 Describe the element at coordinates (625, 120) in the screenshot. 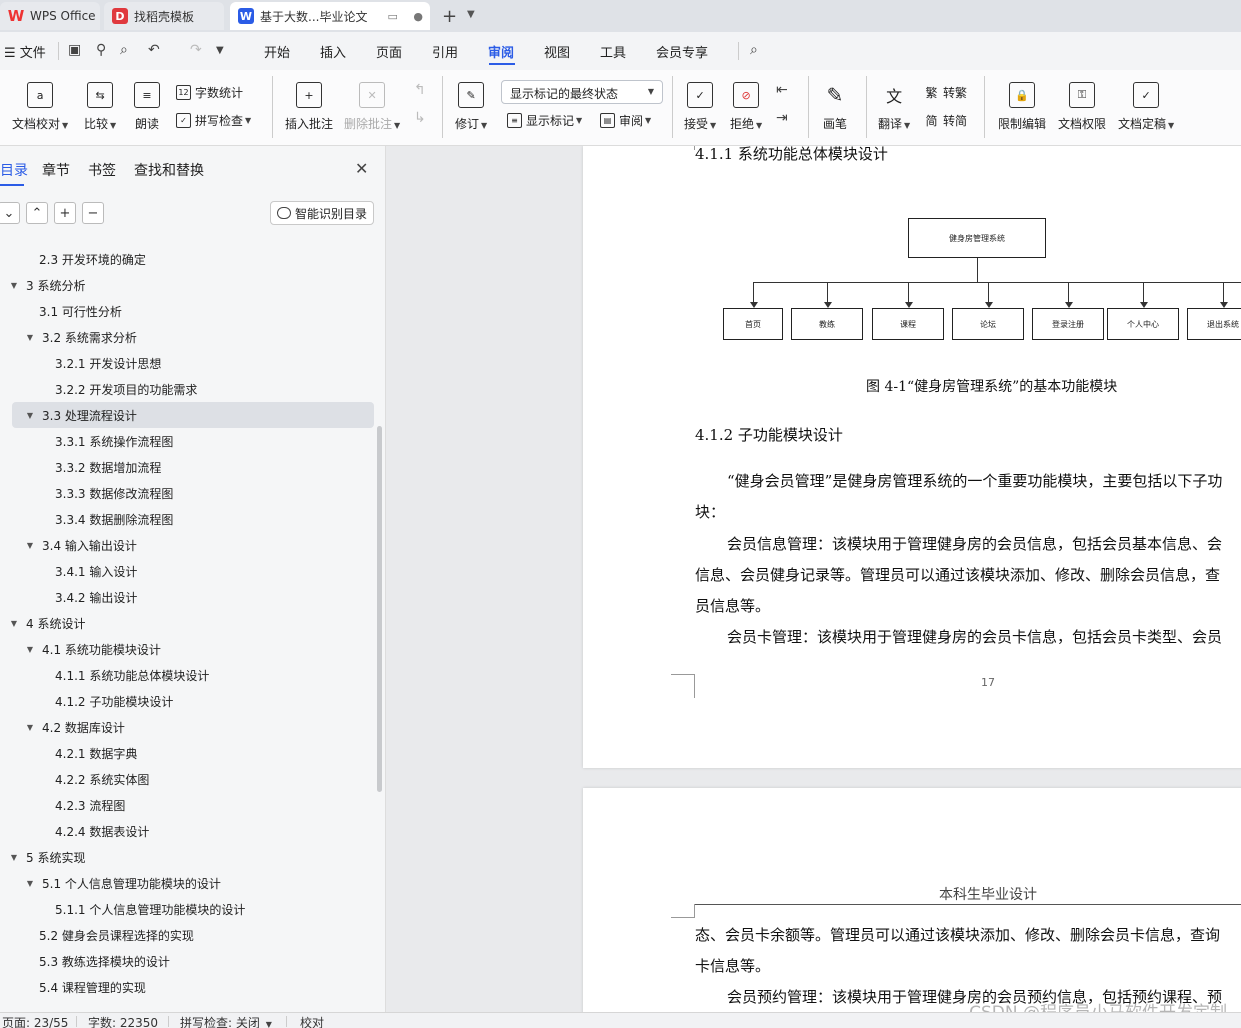

I see `review-pane-button: ▤ 审阅 ▼` at that location.